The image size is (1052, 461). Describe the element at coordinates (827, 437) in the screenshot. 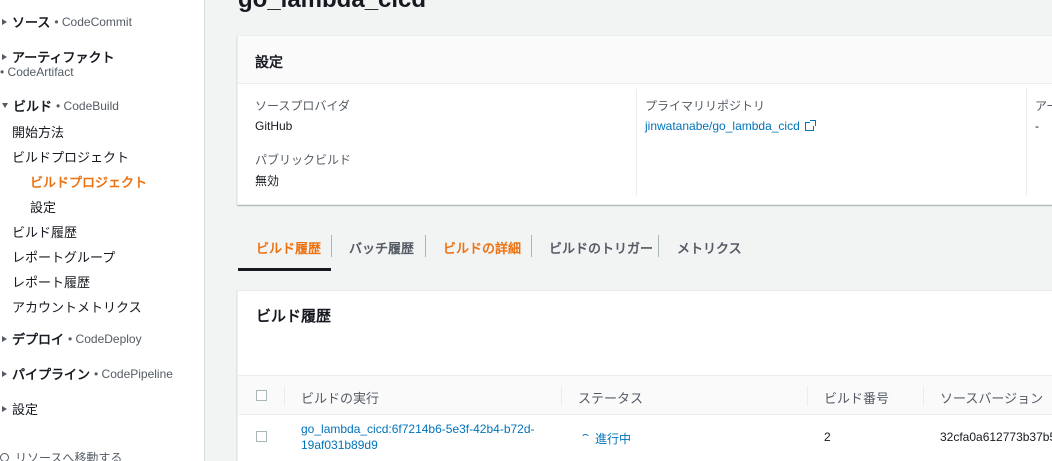

I see `build-number: 2` at that location.